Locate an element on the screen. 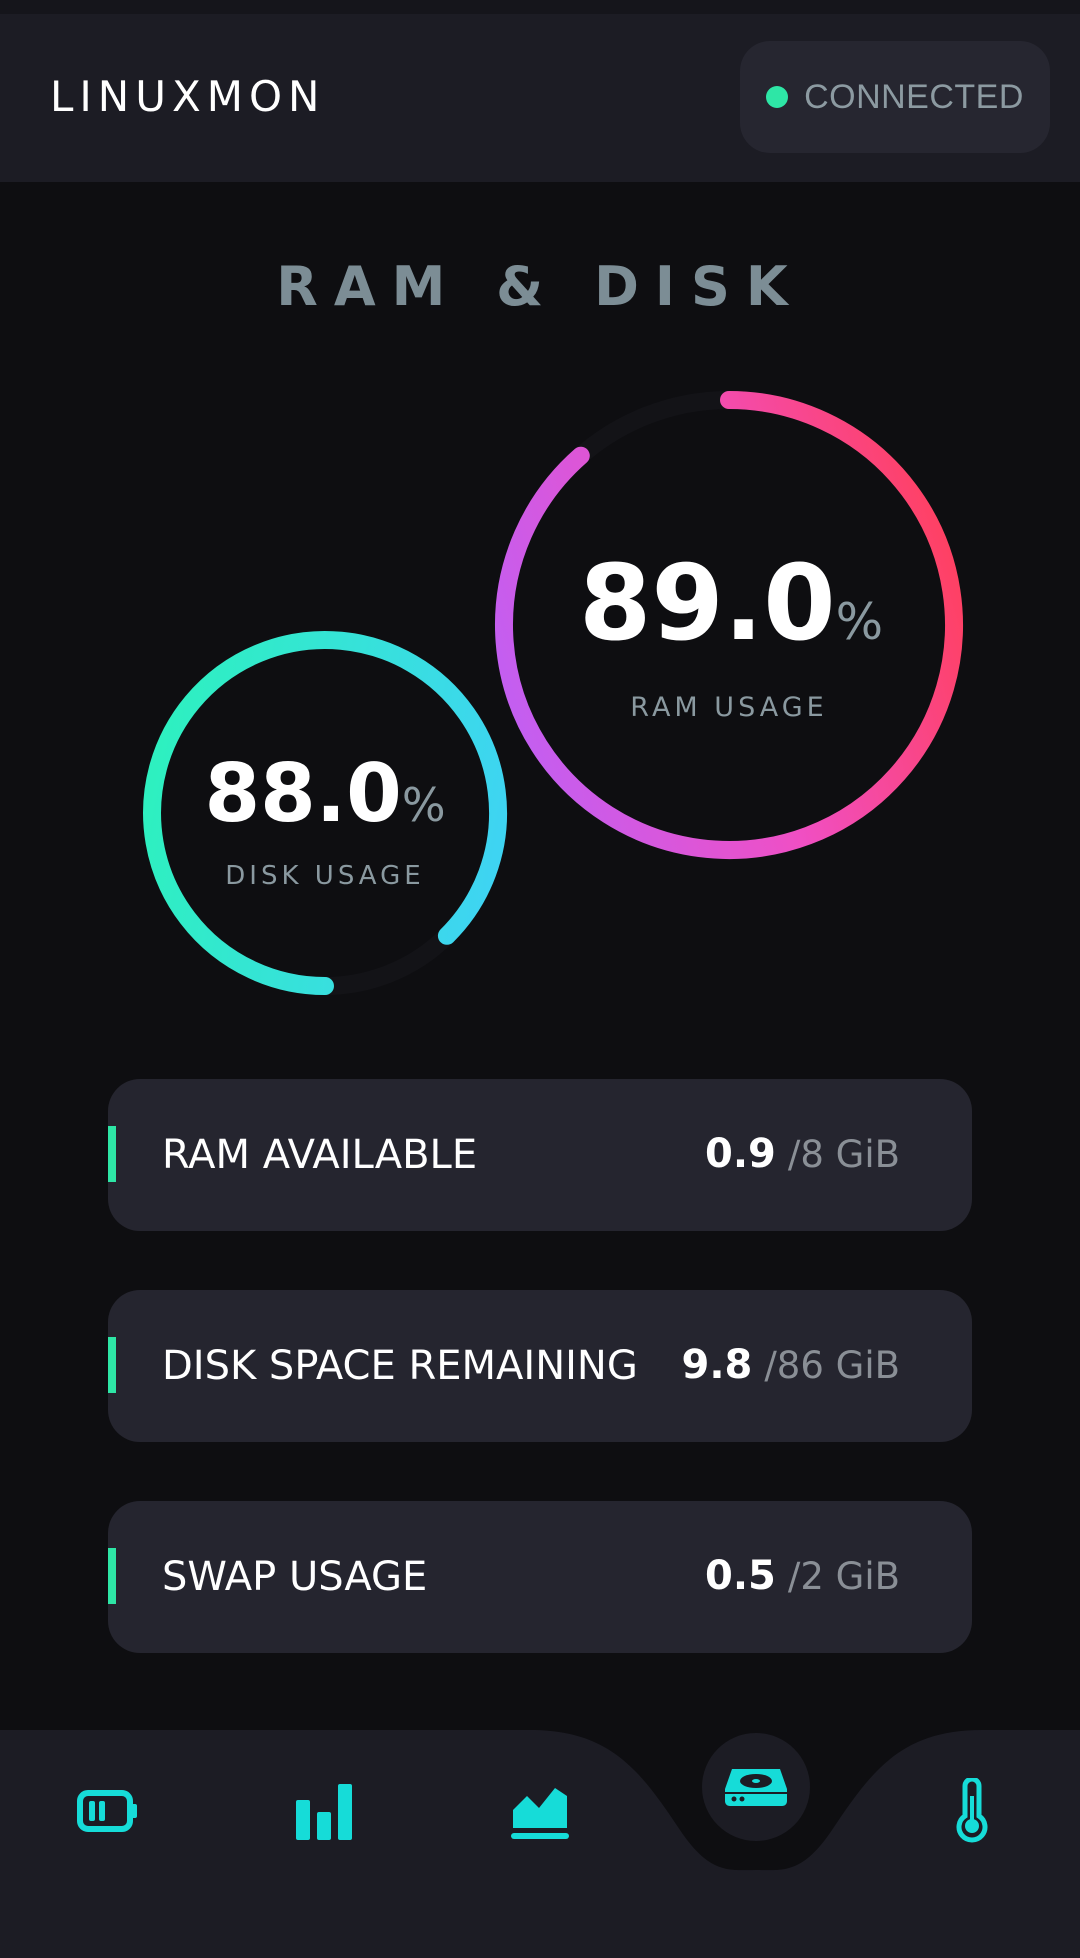  disk-usage-label: DISK USAGE is located at coordinates (325, 876).